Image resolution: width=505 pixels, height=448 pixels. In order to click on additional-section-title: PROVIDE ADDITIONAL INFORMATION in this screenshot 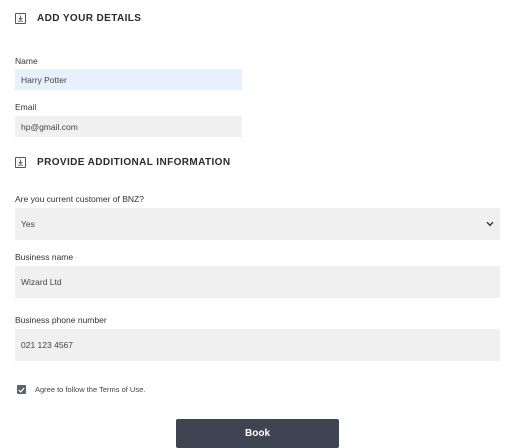, I will do `click(134, 162)`.